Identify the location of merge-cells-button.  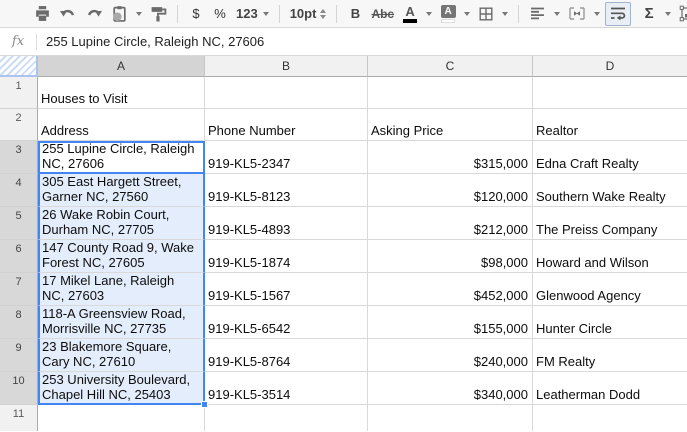
(577, 14).